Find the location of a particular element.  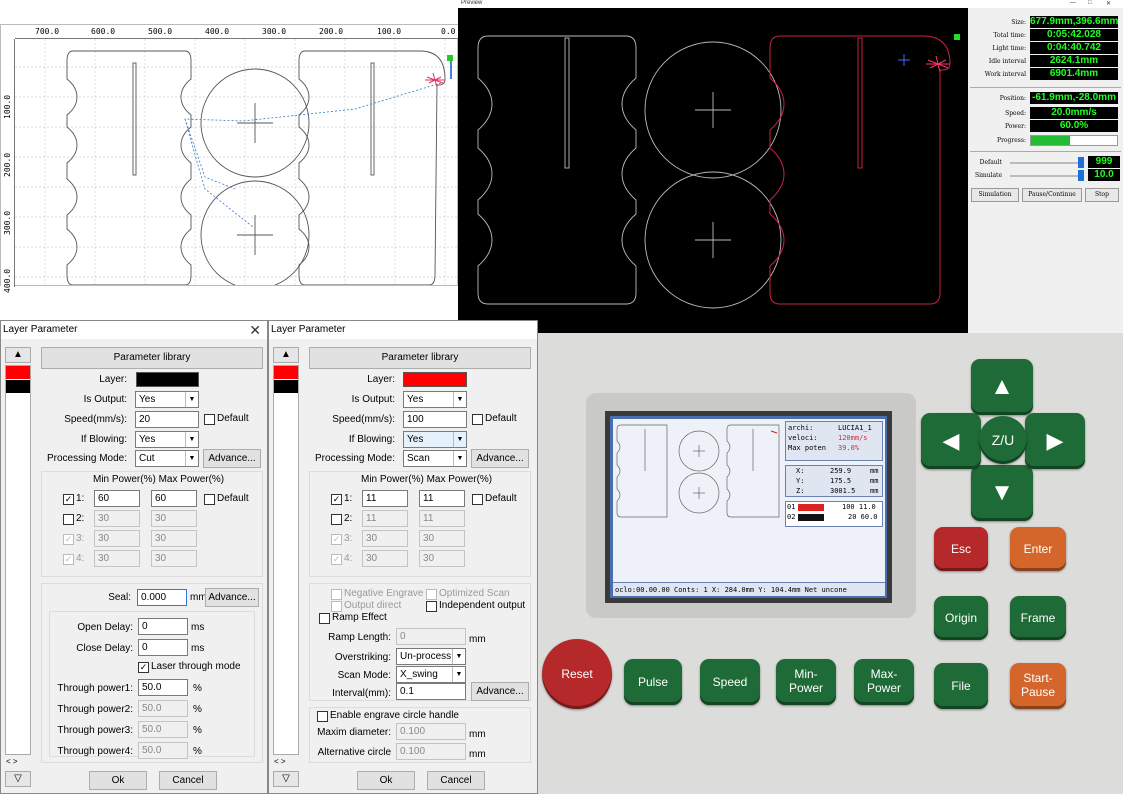

max-power-2-input: 30 is located at coordinates (174, 518).